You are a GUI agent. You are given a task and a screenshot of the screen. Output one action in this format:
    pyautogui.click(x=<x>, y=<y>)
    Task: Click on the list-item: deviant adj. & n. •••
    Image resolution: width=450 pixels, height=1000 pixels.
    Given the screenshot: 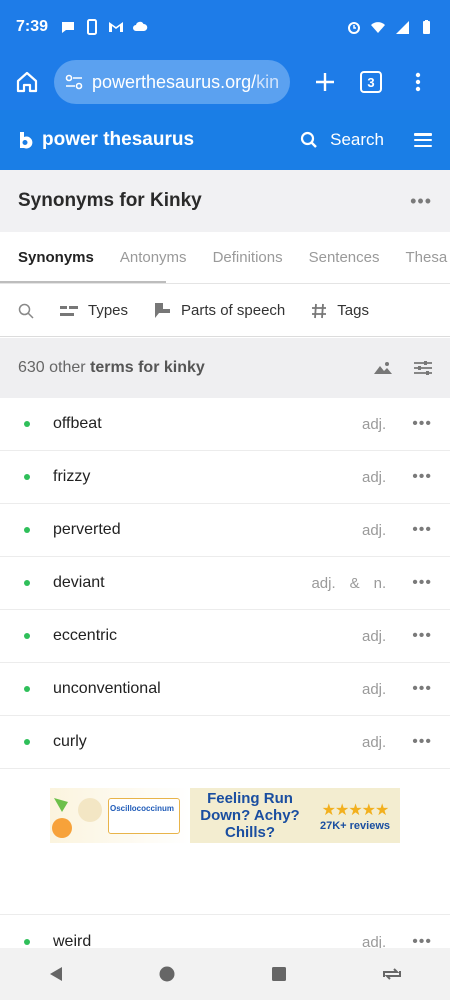 What is the action you would take?
    pyautogui.click(x=225, y=583)
    